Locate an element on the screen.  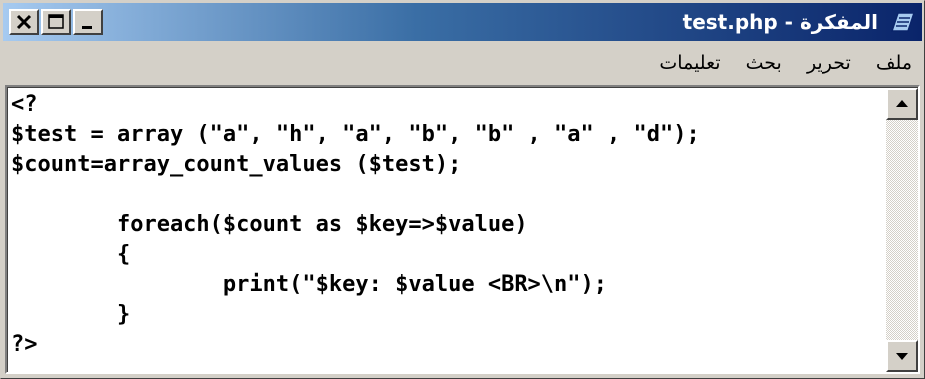
menu-help: تعليمات is located at coordinates (689, 63).